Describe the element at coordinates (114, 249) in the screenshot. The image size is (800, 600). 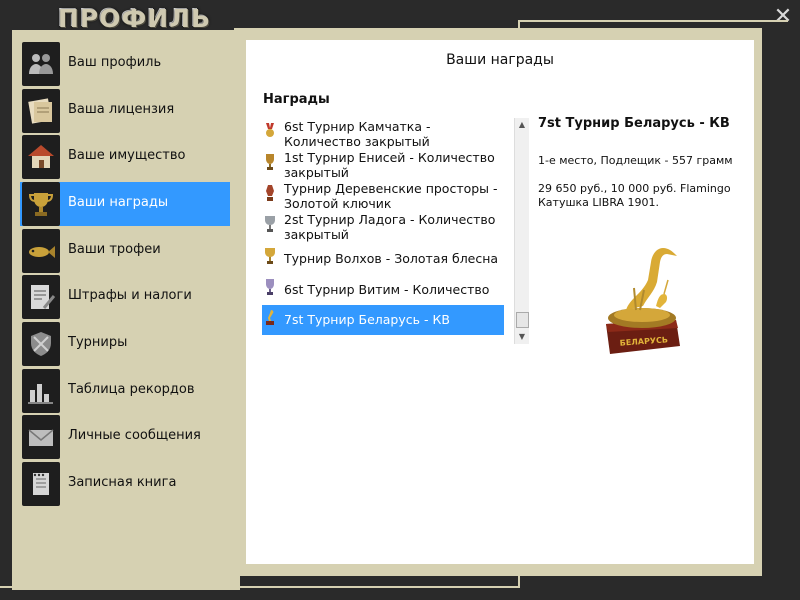
I see `sidebar-item-label: Ваши трофеи` at that location.